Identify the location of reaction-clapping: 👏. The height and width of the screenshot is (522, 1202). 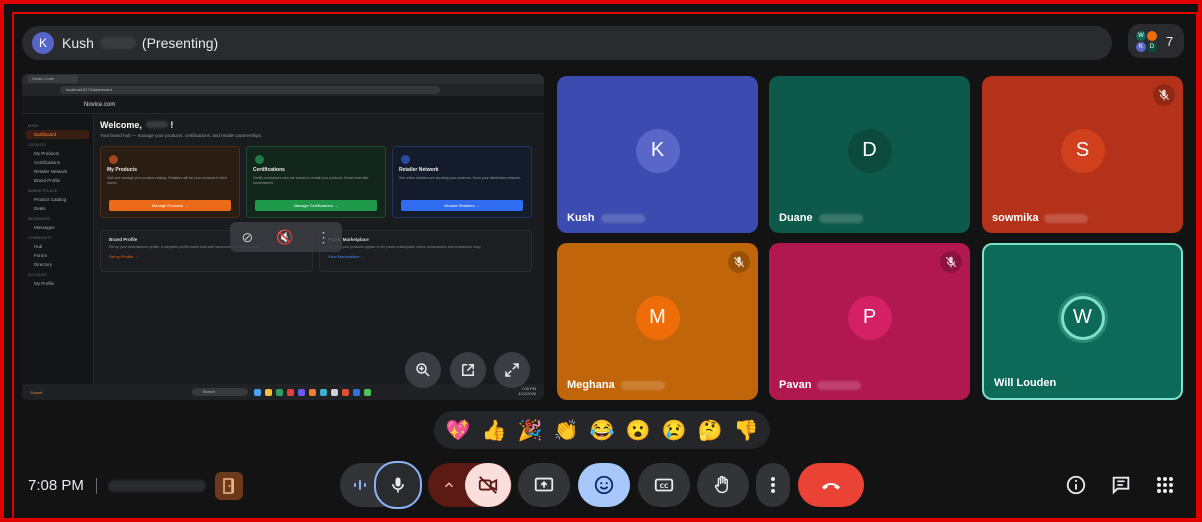
(566, 430).